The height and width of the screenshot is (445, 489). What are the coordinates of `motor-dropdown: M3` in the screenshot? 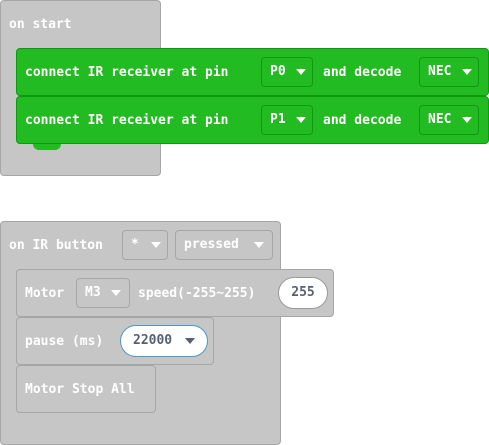 It's located at (103, 293).